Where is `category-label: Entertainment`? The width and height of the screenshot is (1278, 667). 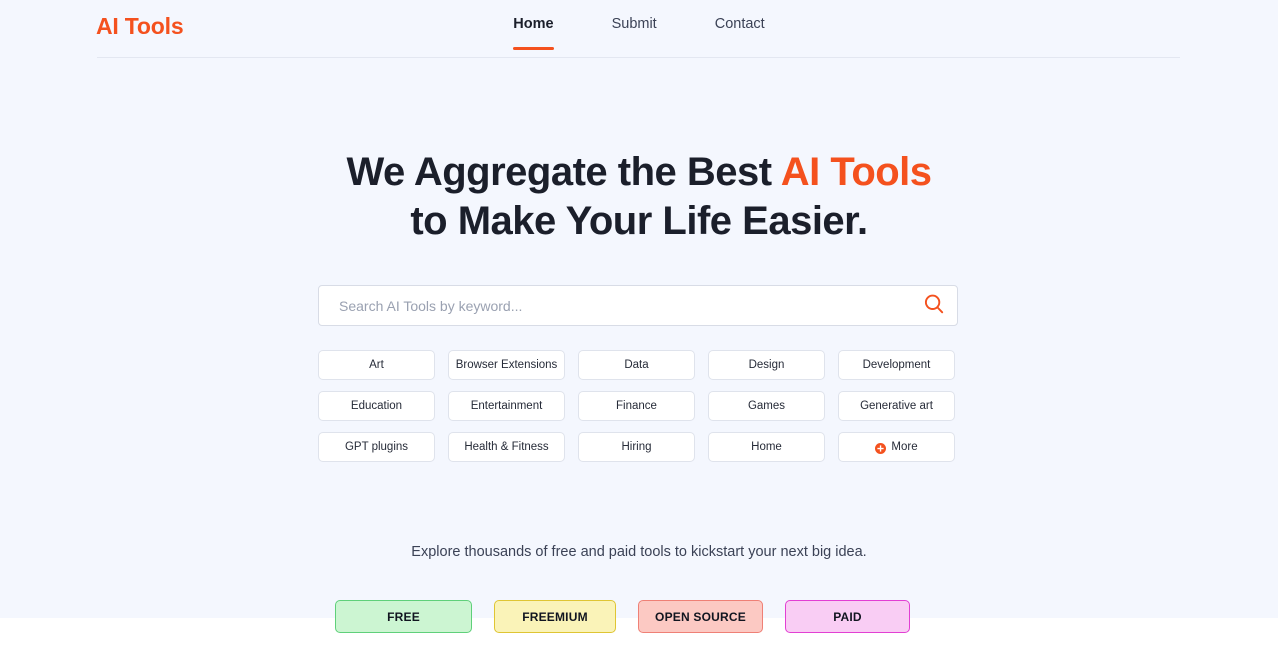
category-label: Entertainment is located at coordinates (506, 406).